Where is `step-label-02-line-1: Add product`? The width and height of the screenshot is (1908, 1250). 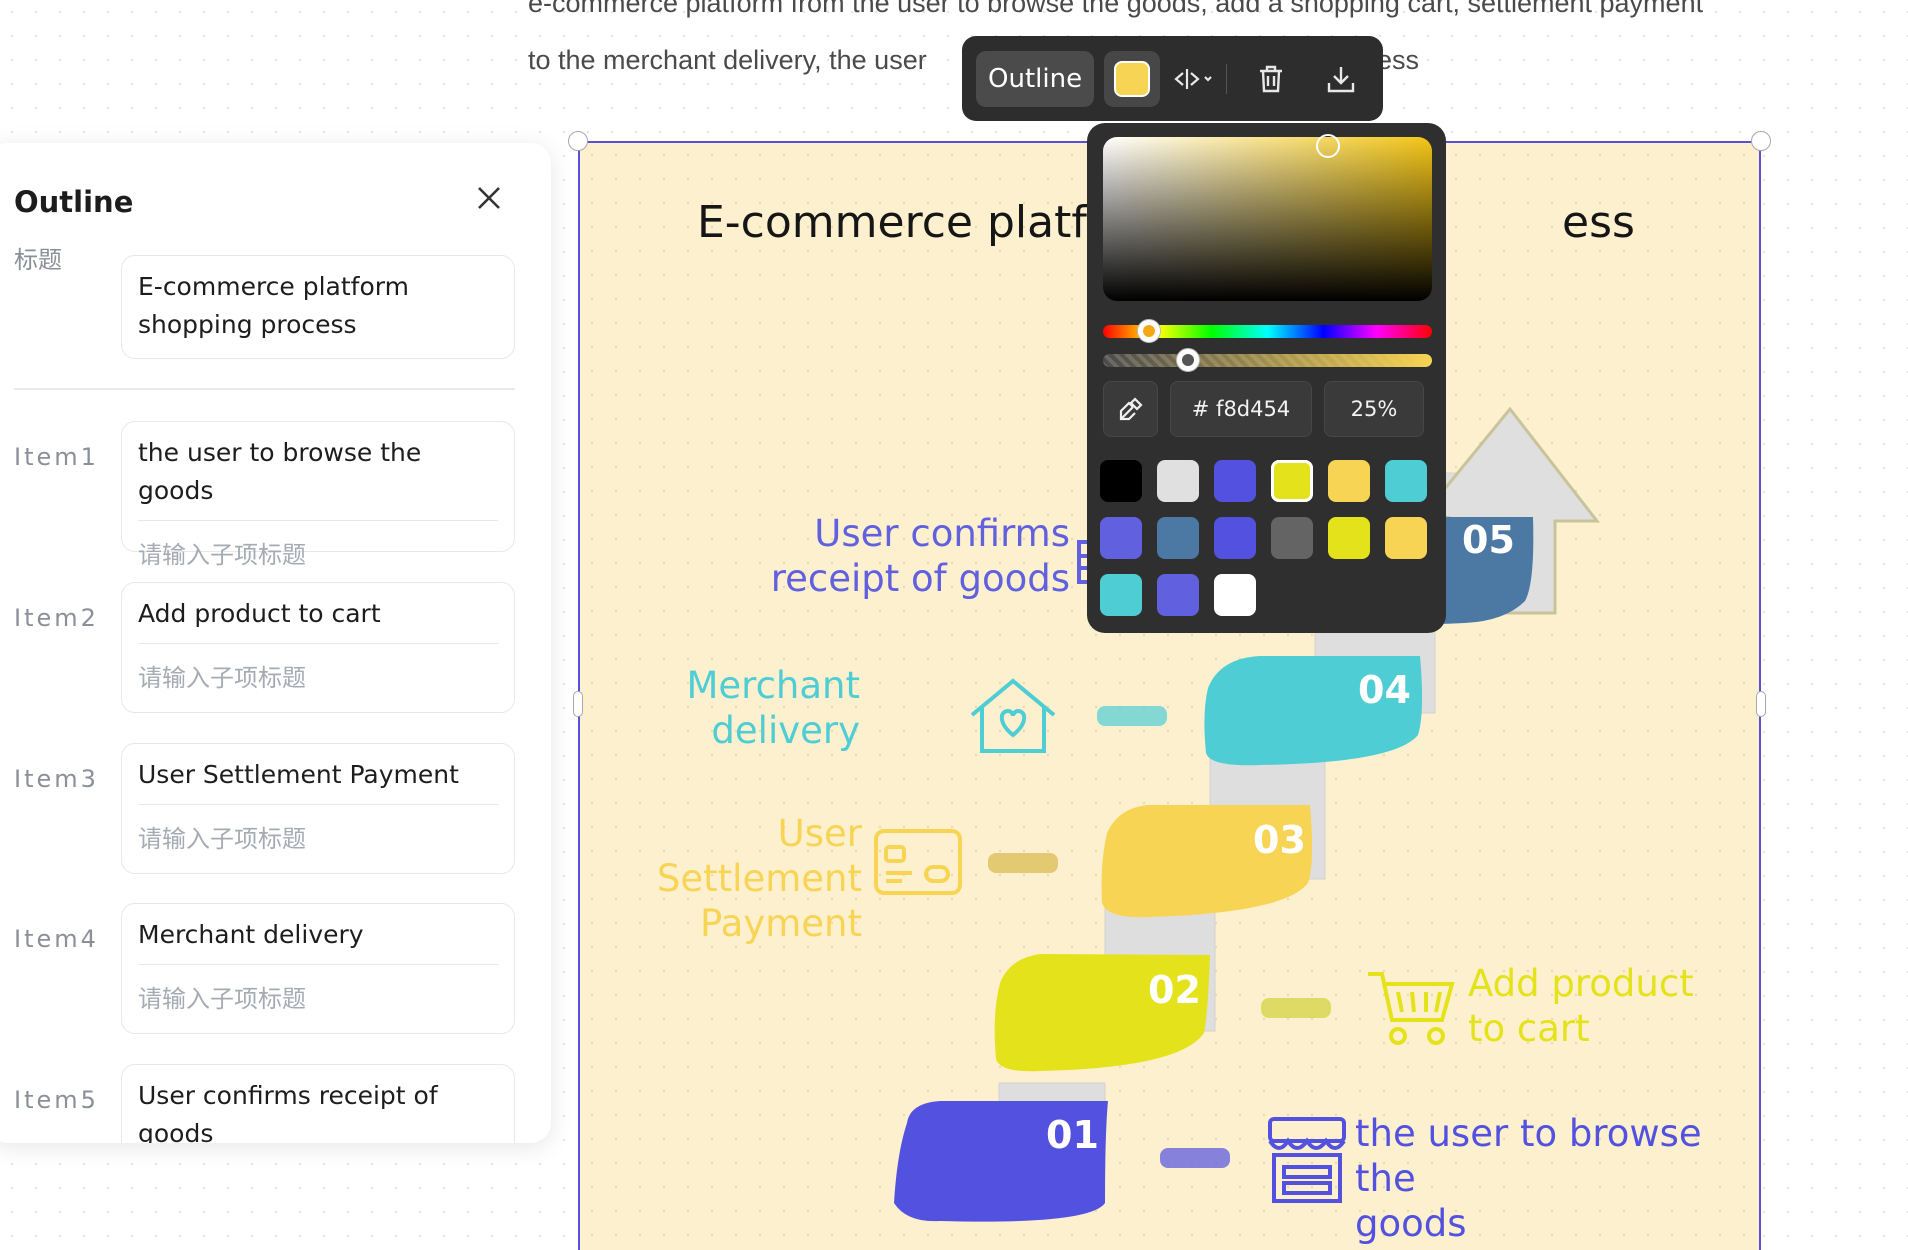
step-label-02-line-1: Add product is located at coordinates (1581, 983).